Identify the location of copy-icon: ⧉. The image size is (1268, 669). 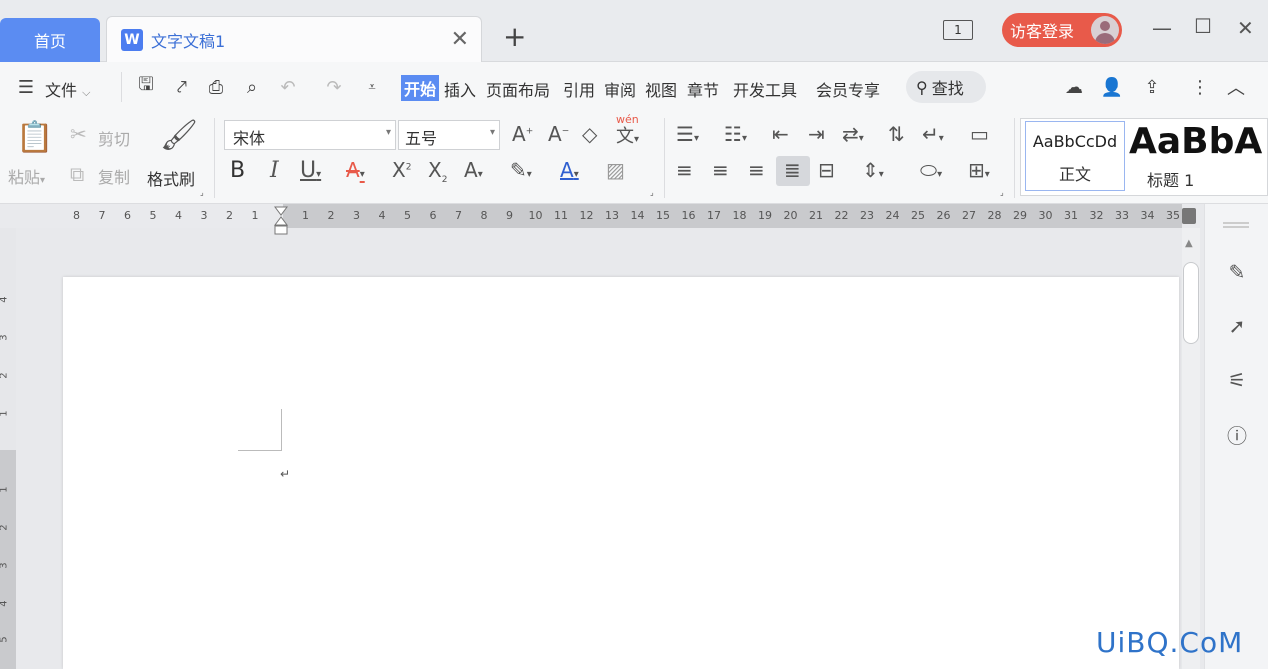
(77, 174).